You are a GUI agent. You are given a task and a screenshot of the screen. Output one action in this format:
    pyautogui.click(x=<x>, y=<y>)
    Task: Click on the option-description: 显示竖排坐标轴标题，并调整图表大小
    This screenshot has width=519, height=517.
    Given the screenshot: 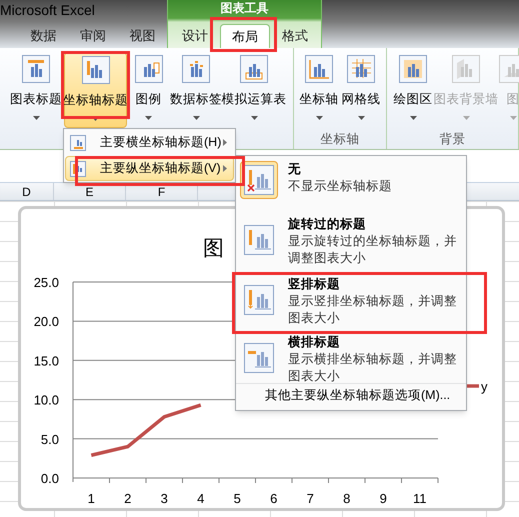 What is the action you would take?
    pyautogui.click(x=373, y=310)
    